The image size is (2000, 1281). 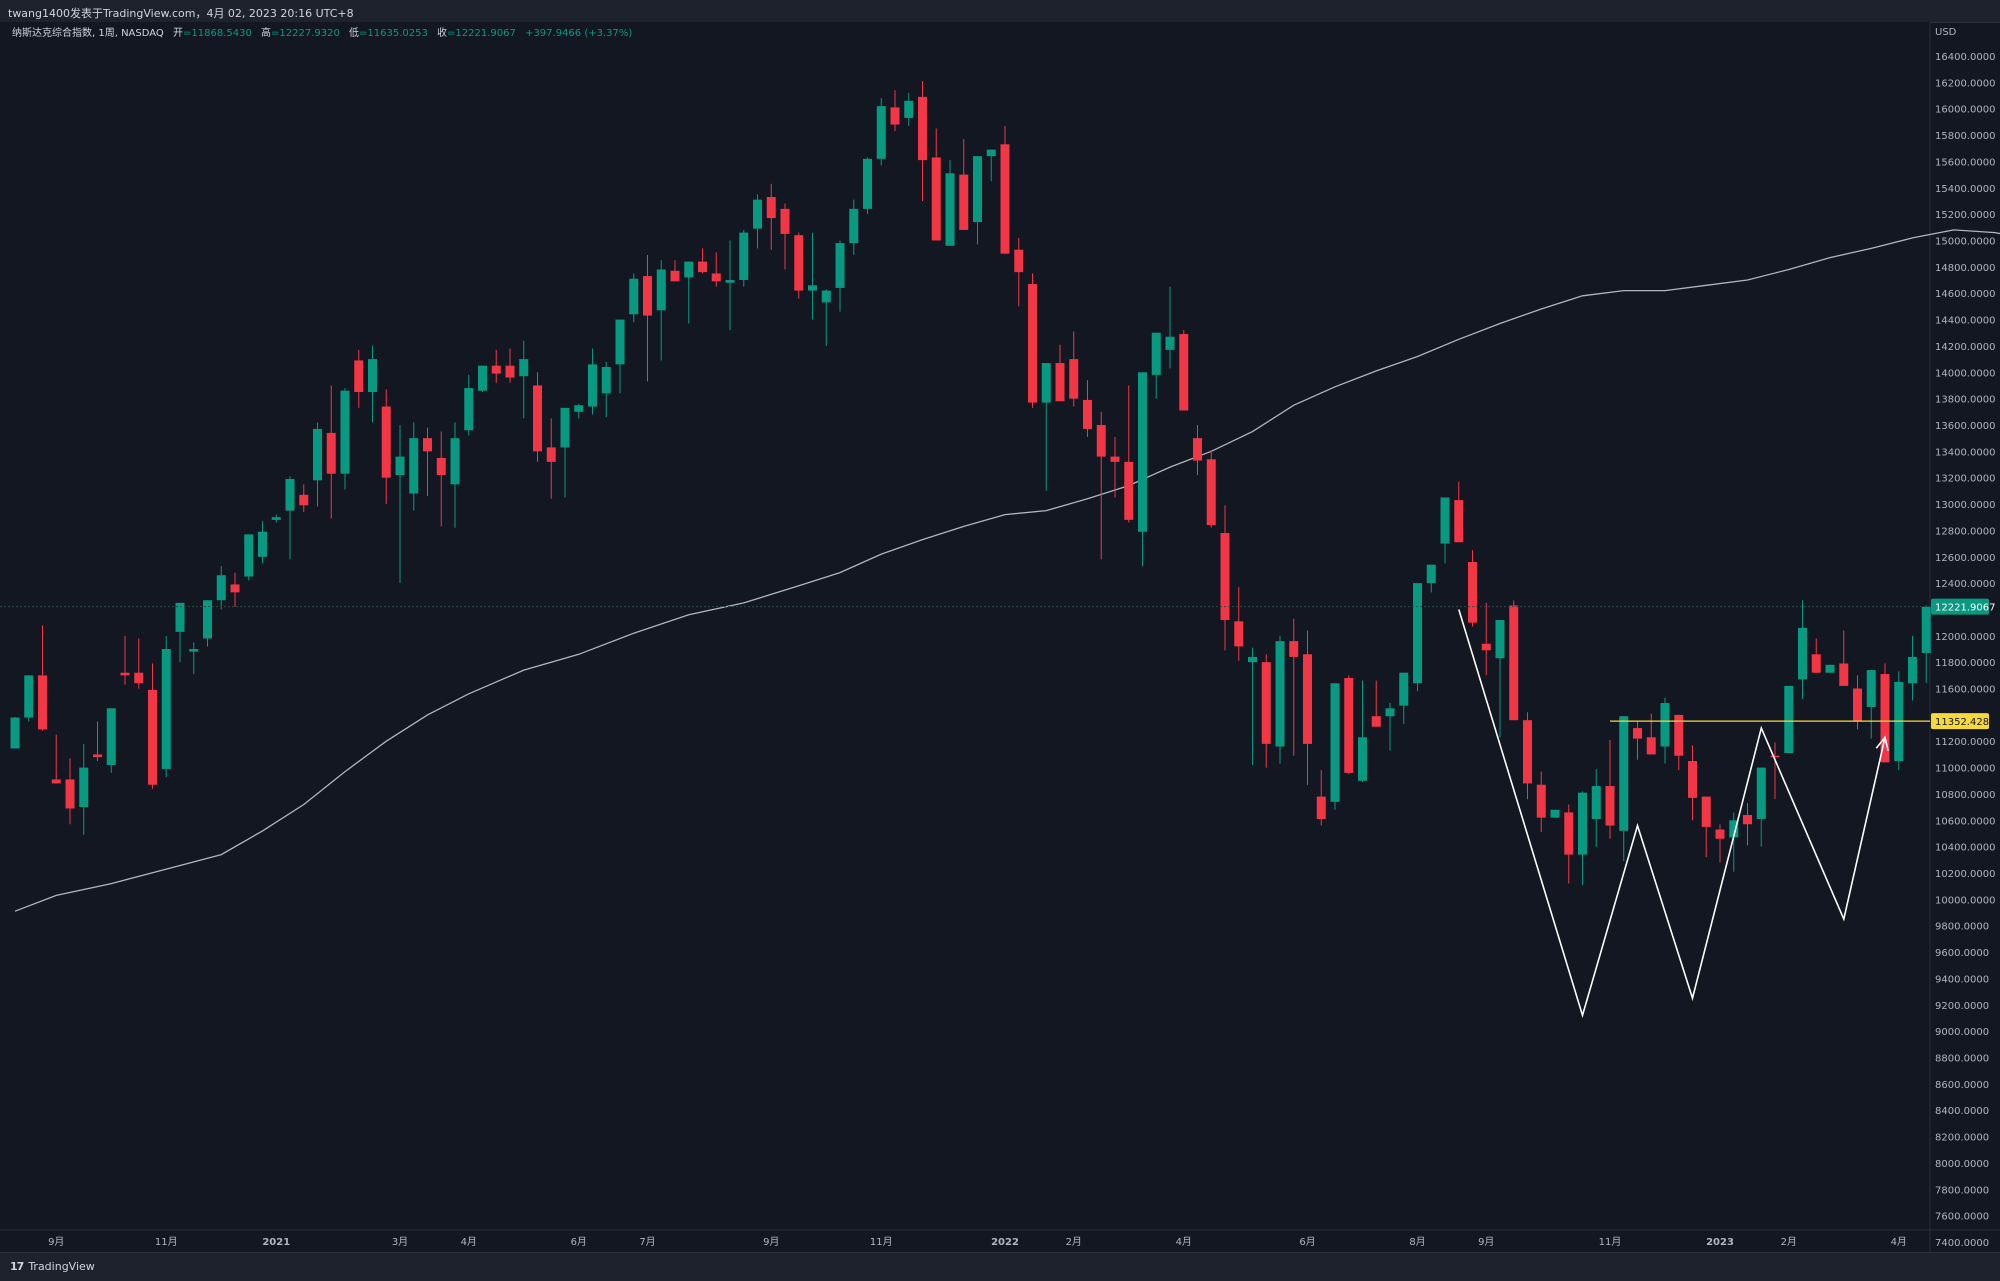 What do you see at coordinates (400, 1242) in the screenshot?
I see `time-tick-label: 3月` at bounding box center [400, 1242].